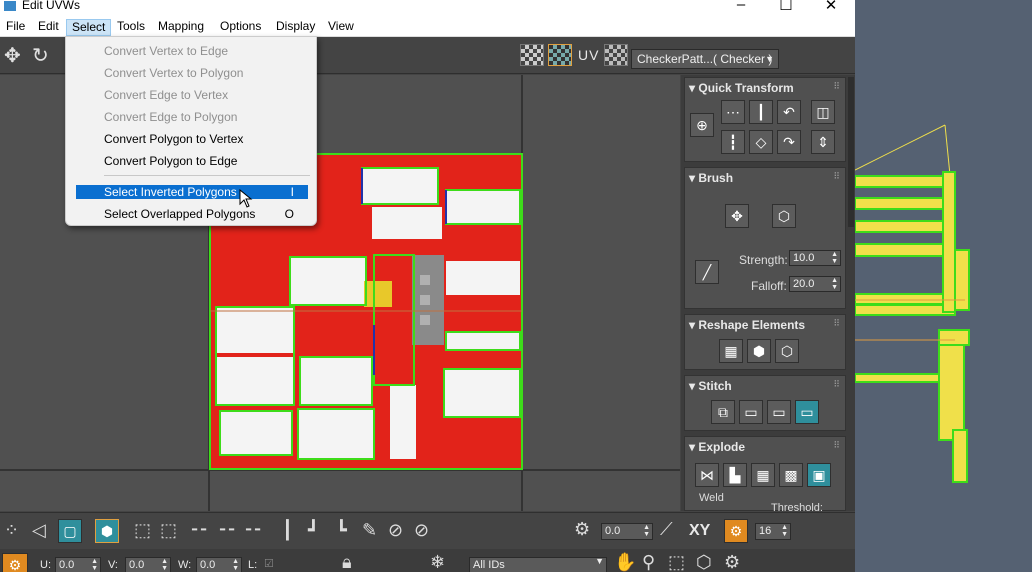 Image resolution: width=1032 pixels, height=572 pixels. What do you see at coordinates (761, 112) in the screenshot?
I see `align-vertical-icon: ┃` at bounding box center [761, 112].